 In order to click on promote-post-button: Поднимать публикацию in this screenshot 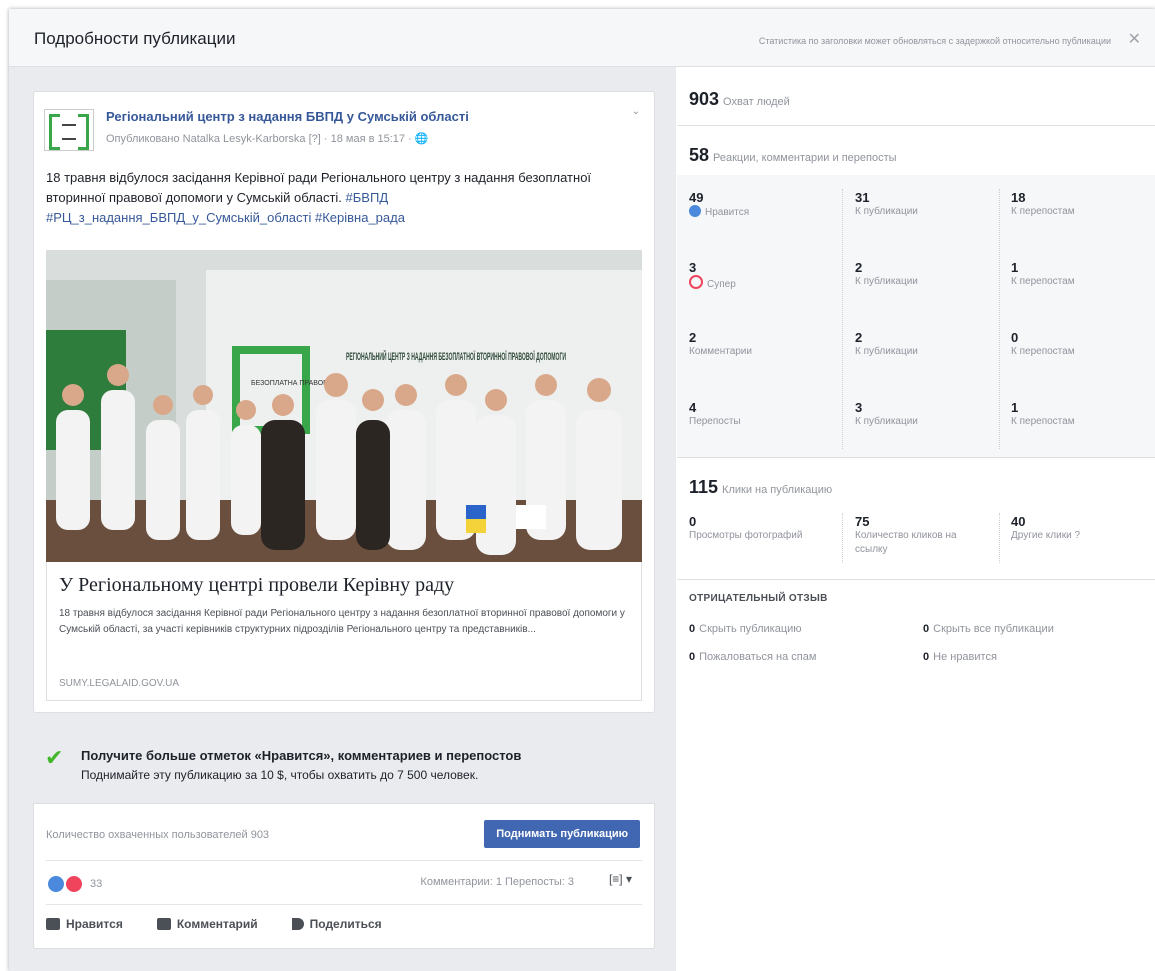, I will do `click(562, 834)`.